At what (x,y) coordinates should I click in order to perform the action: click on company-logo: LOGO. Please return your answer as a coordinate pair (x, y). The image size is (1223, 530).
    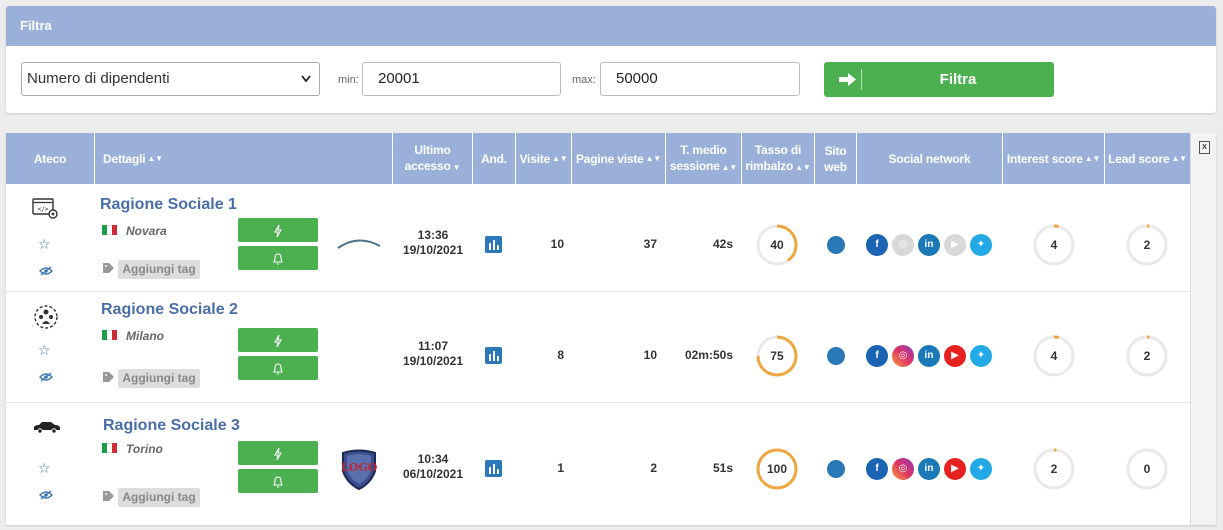
    Looking at the image, I should click on (359, 470).